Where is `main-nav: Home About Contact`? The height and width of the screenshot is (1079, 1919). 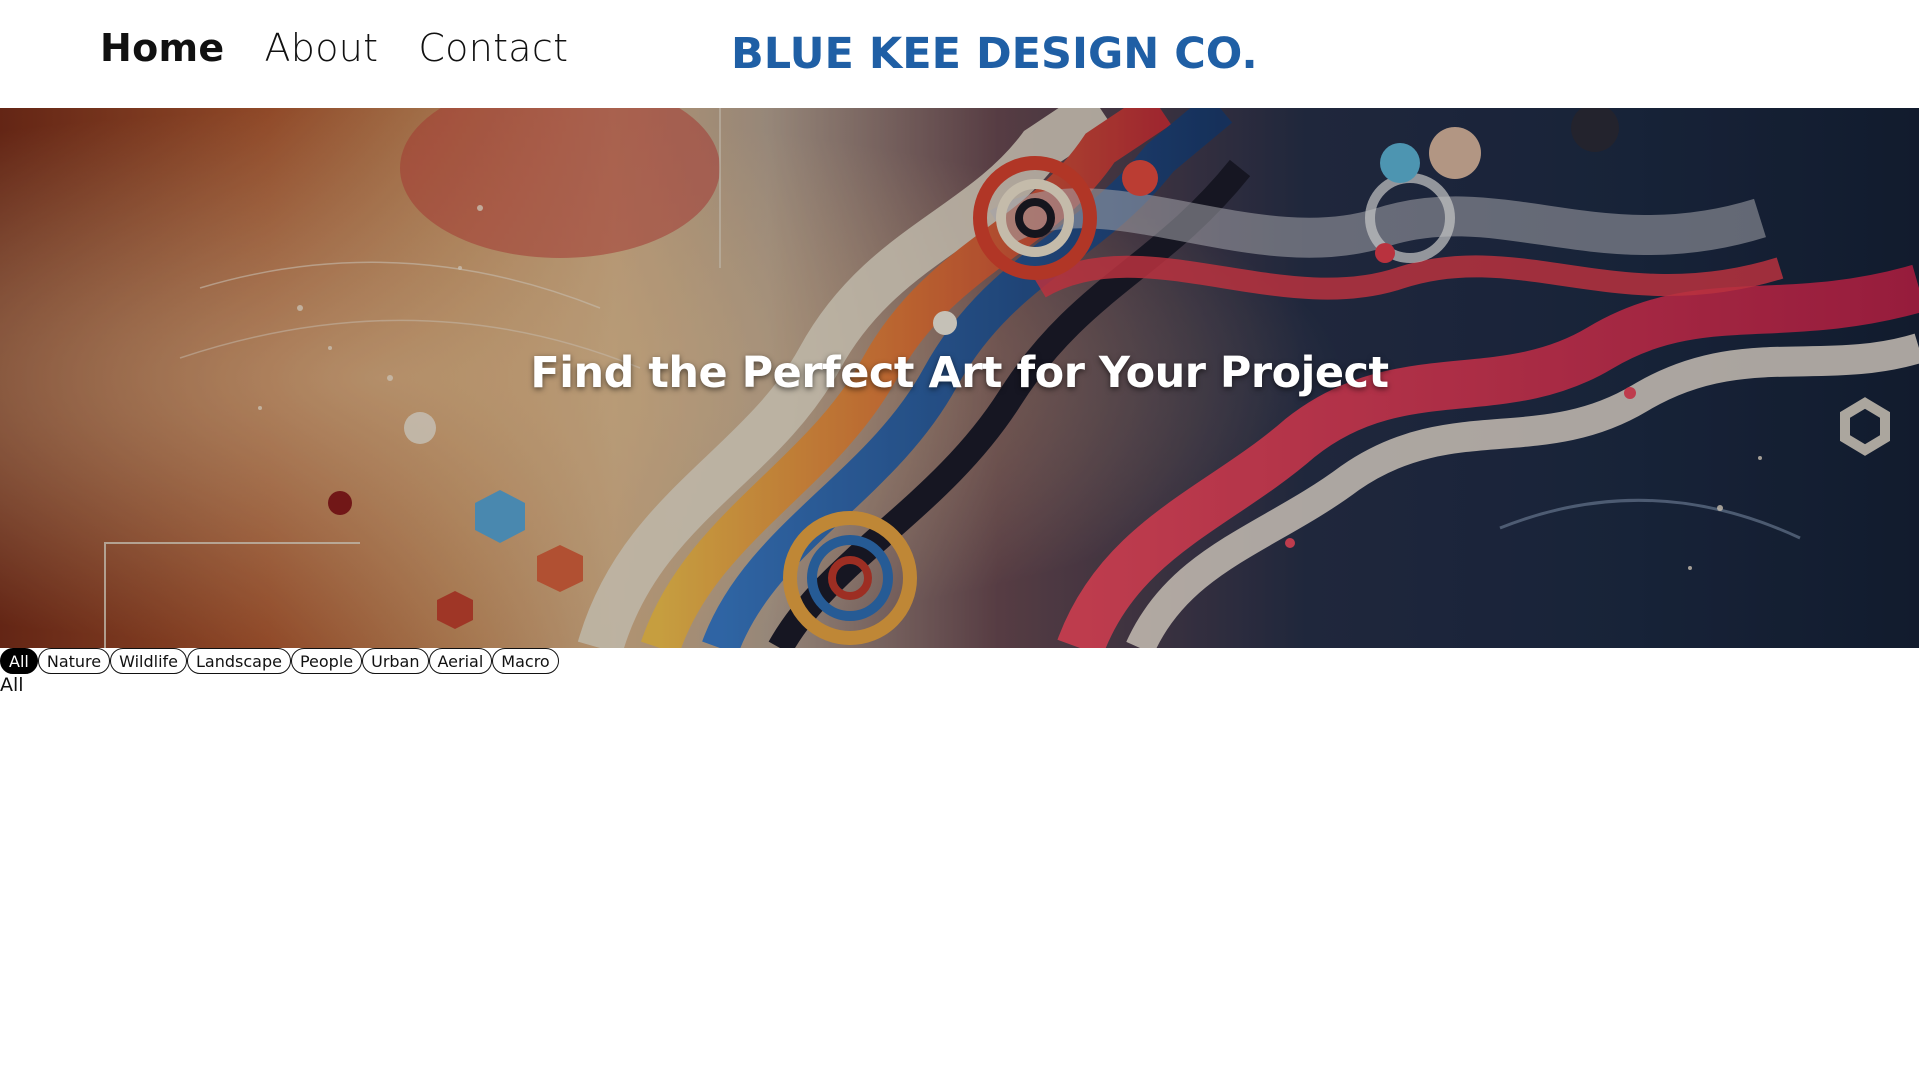 main-nav: Home About Contact is located at coordinates (334, 48).